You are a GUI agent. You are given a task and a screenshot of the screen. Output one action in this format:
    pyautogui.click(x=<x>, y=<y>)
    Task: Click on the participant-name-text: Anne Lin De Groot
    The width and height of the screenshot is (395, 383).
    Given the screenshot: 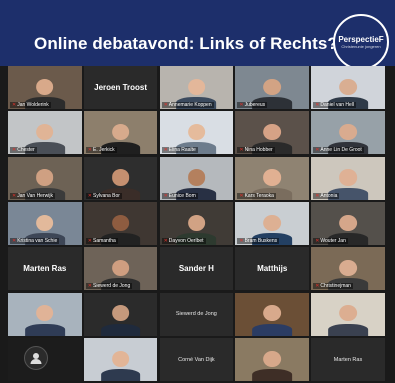 What is the action you would take?
    pyautogui.click(x=341, y=150)
    